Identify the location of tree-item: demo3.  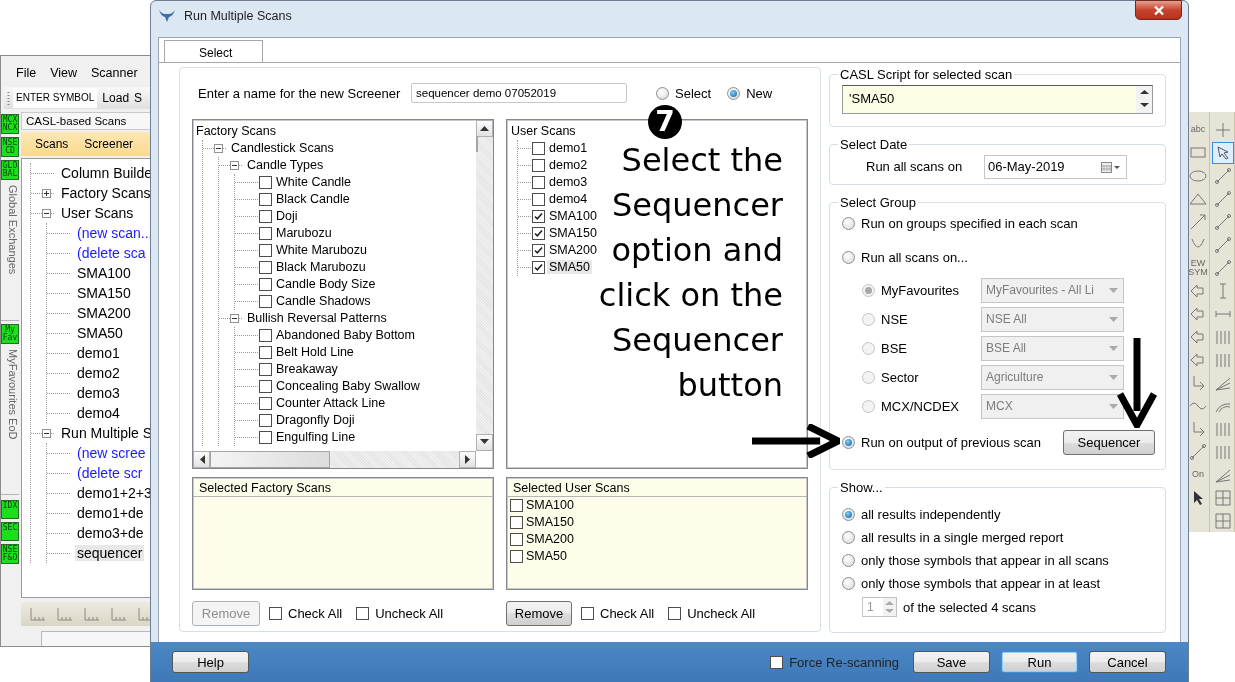
(98, 393).